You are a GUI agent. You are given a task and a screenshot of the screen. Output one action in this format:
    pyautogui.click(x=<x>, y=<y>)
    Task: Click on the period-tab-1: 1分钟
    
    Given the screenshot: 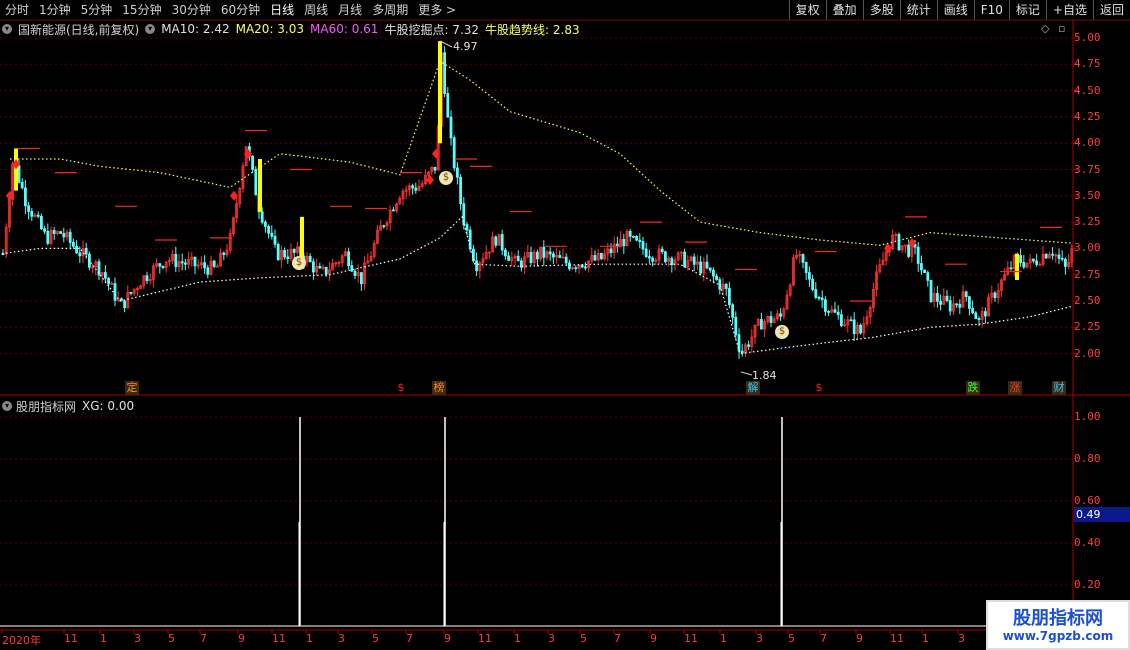 What is the action you would take?
    pyautogui.click(x=55, y=10)
    